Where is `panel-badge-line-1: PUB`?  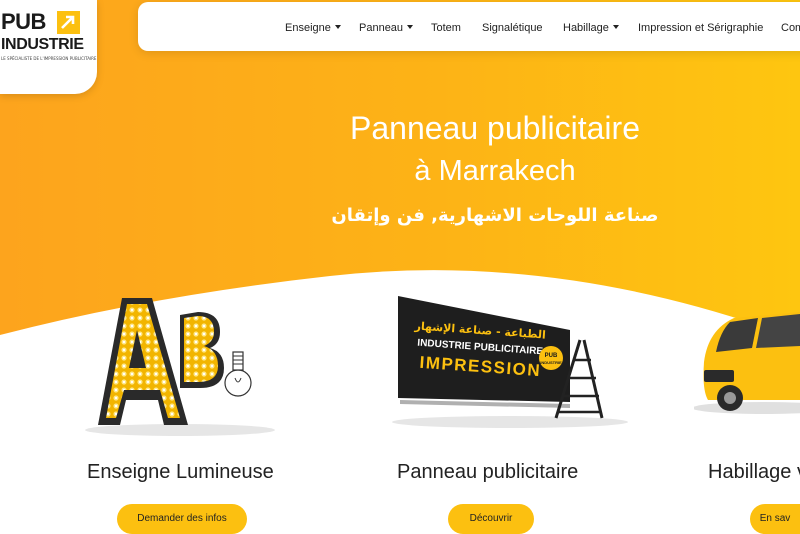 panel-badge-line-1: PUB is located at coordinates (551, 356).